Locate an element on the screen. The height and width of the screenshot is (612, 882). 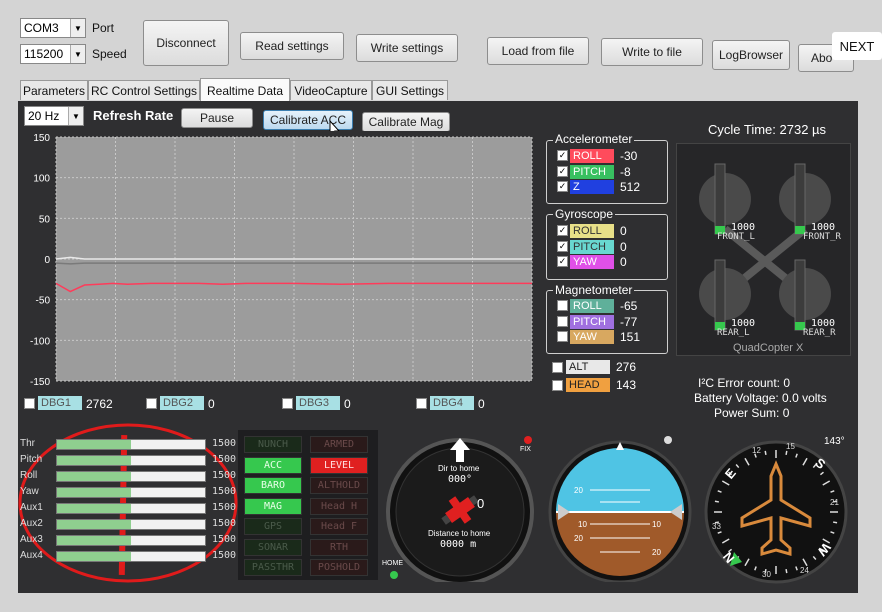
rc-row-aux2: Aux2 1500 is located at coordinates (128, 525).